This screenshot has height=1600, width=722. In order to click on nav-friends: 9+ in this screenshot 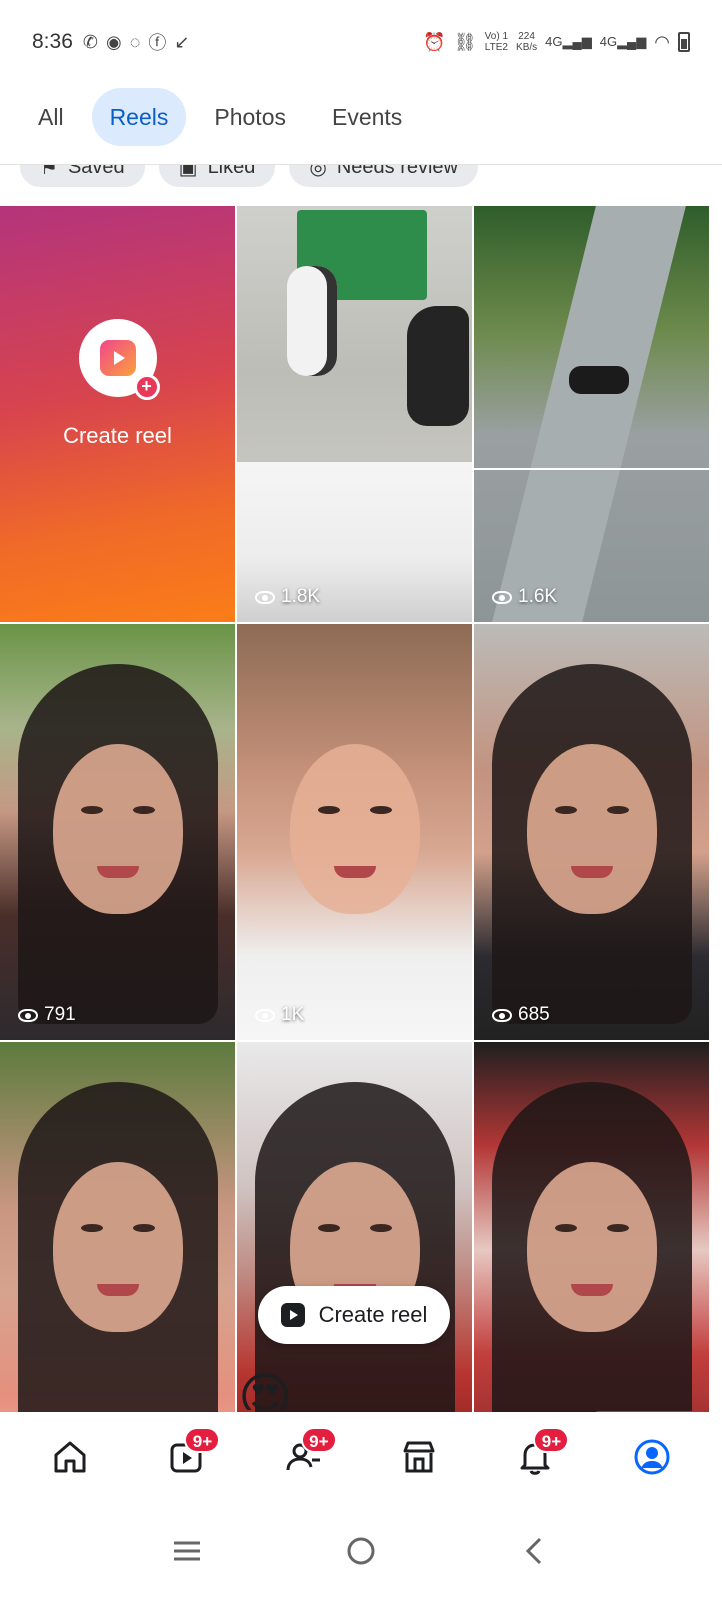, I will do `click(305, 1457)`.